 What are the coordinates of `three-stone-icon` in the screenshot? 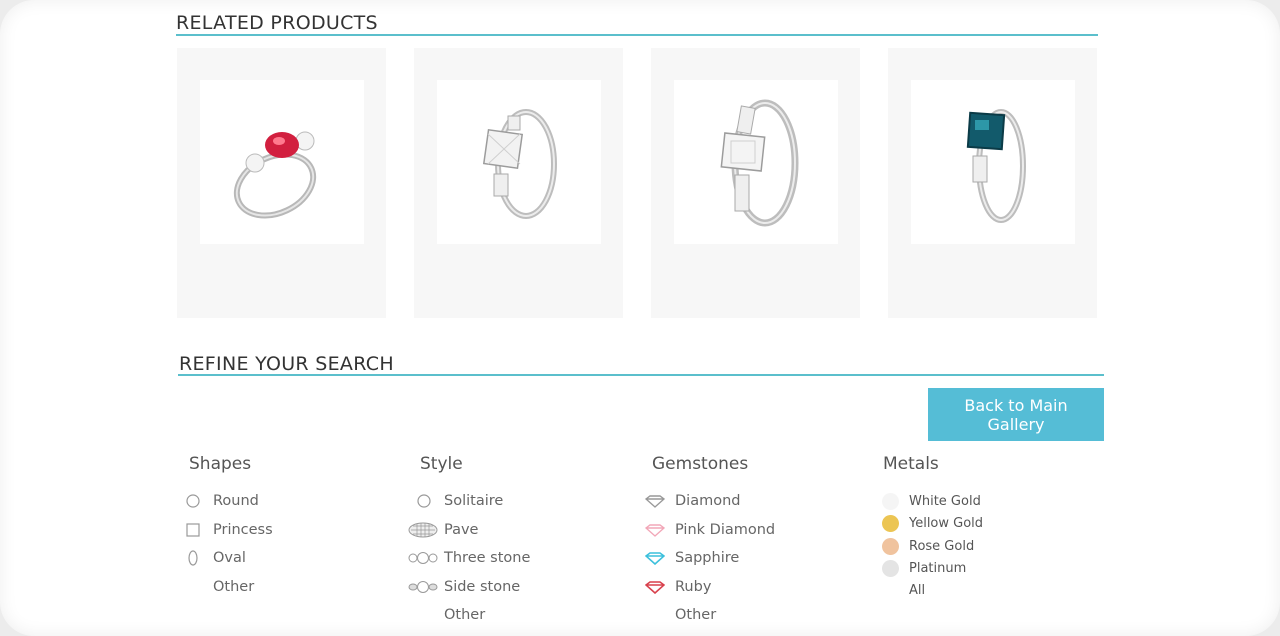 It's located at (423, 558).